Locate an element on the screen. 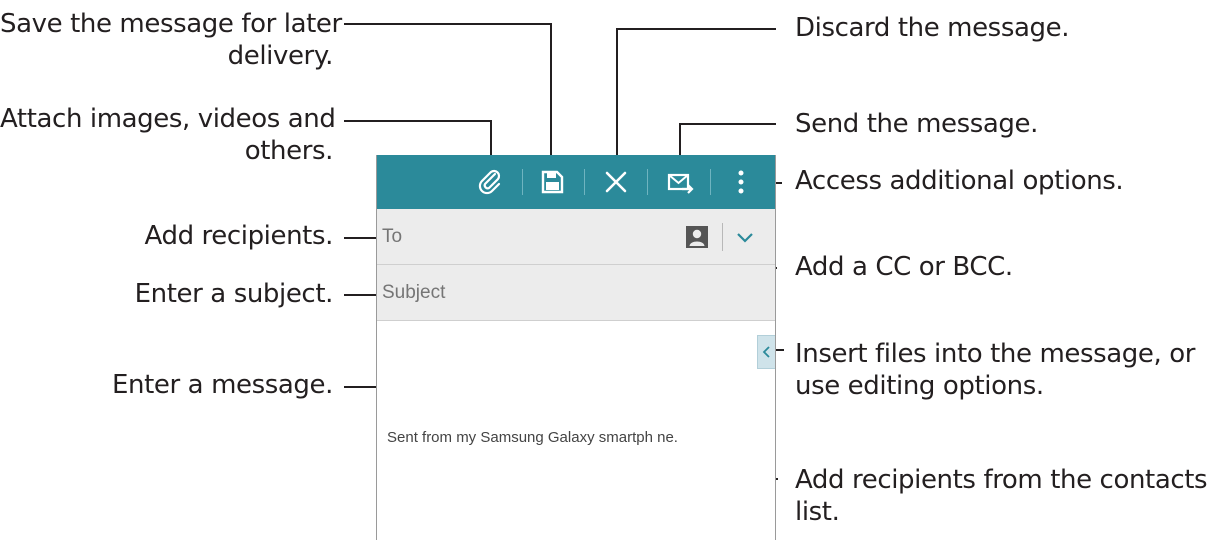 The width and height of the screenshot is (1211, 541). message-body: Sent from my Samsung Galaxy smartph ne. is located at coordinates (576, 431).